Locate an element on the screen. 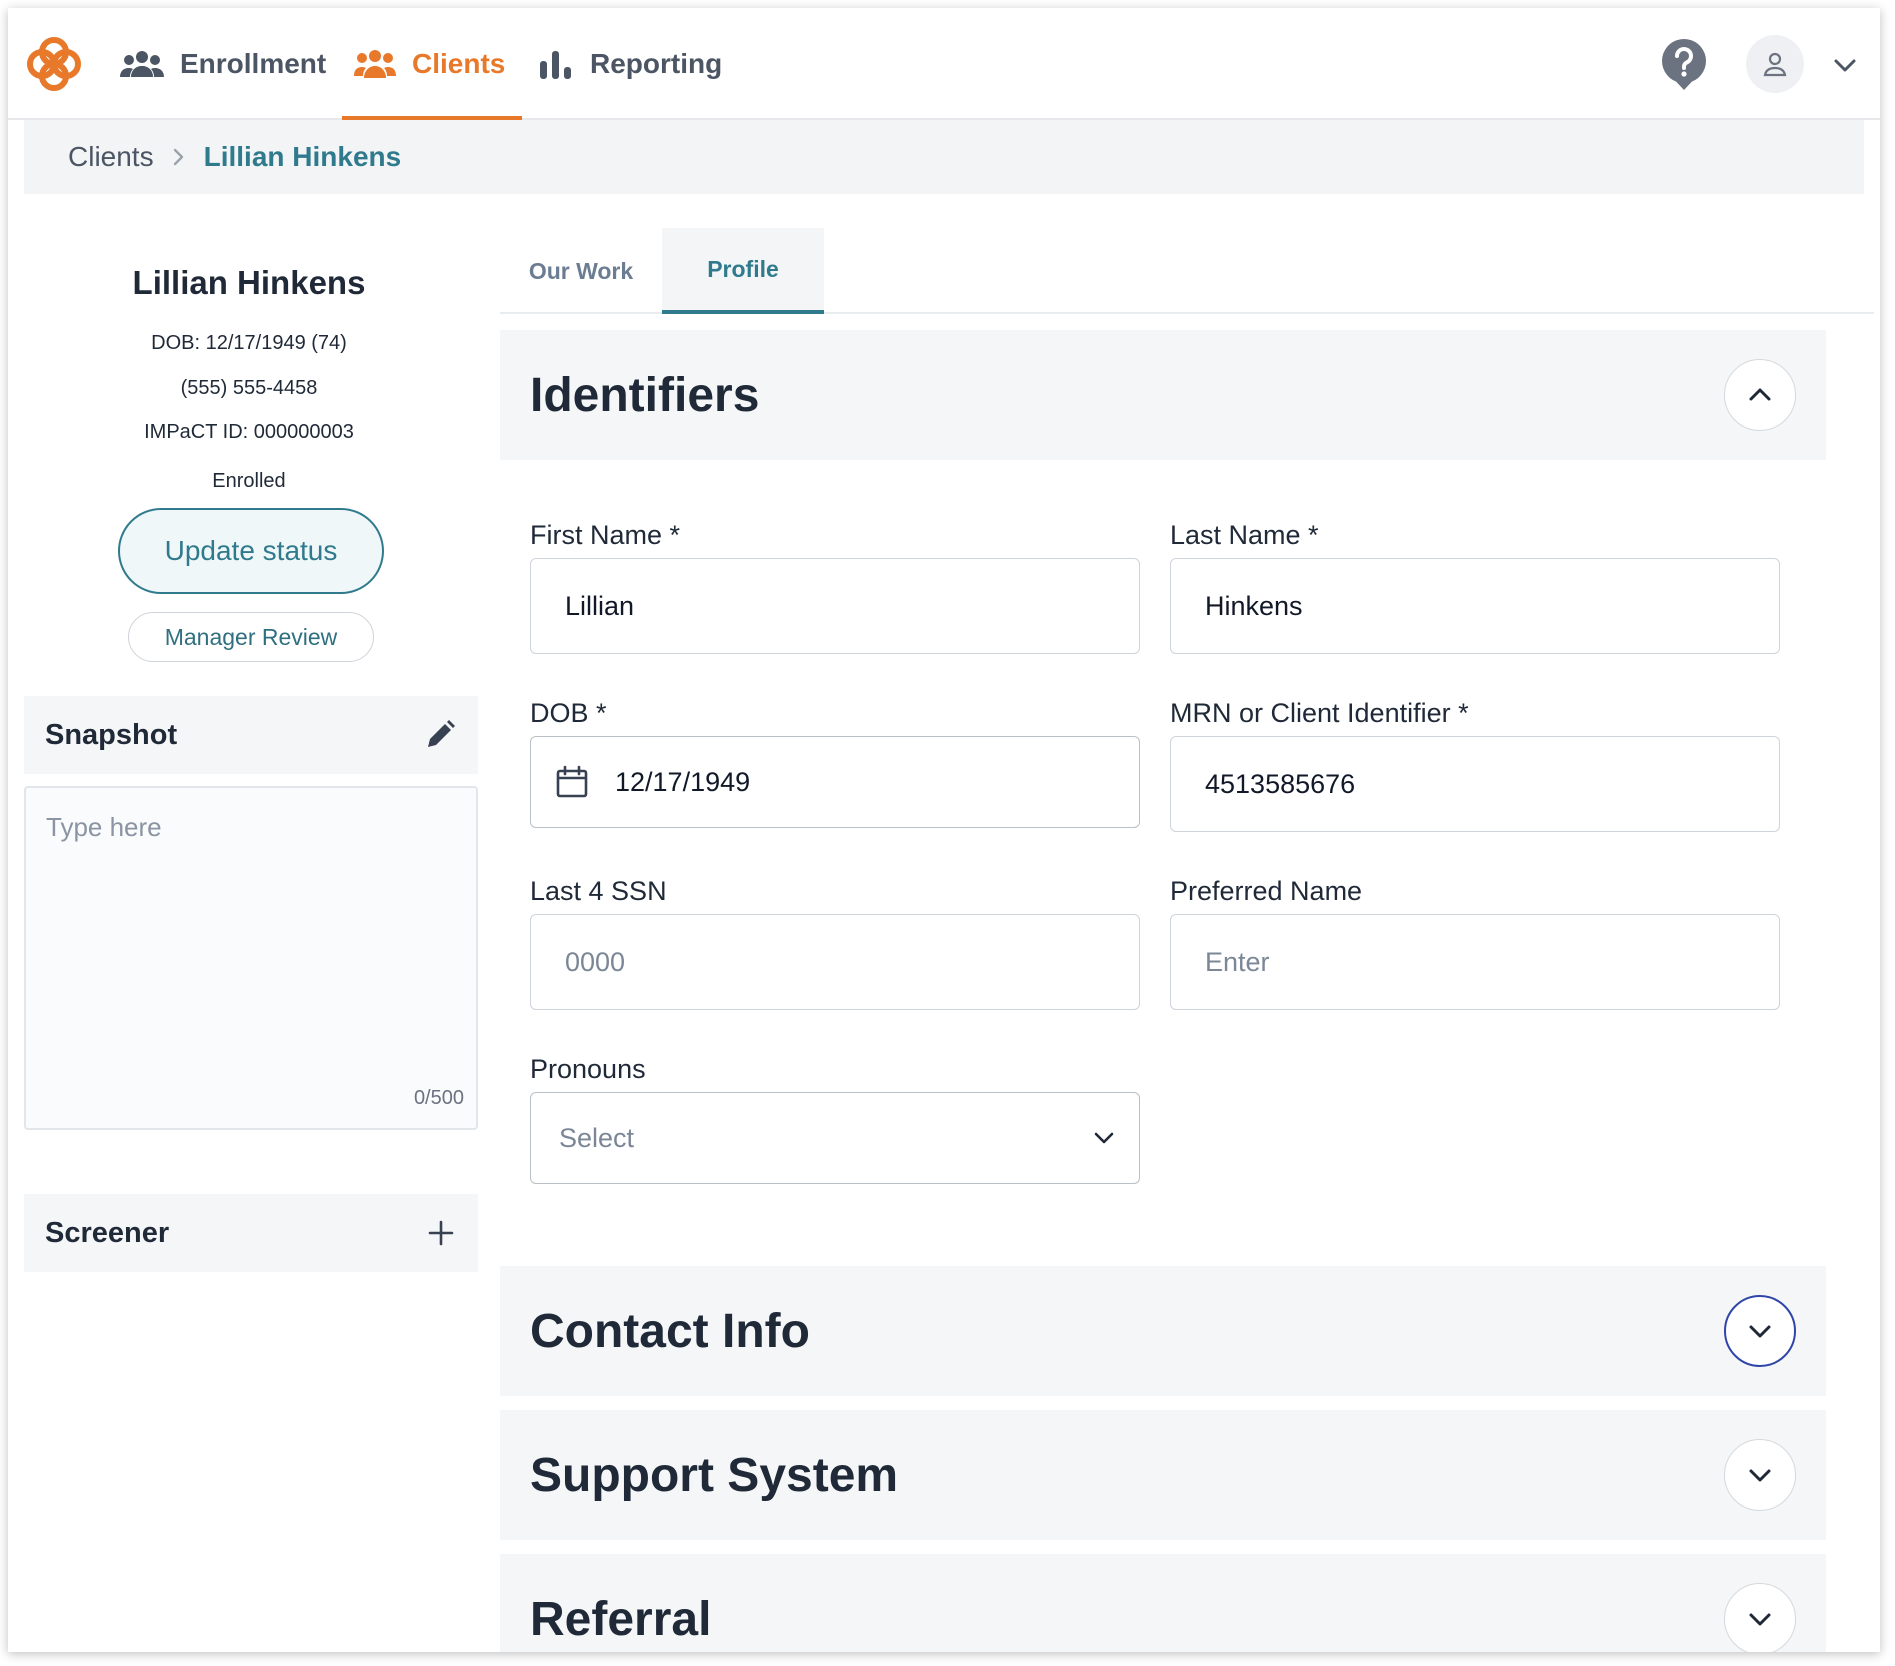 The height and width of the screenshot is (1666, 1895). avatar is located at coordinates (1775, 64).